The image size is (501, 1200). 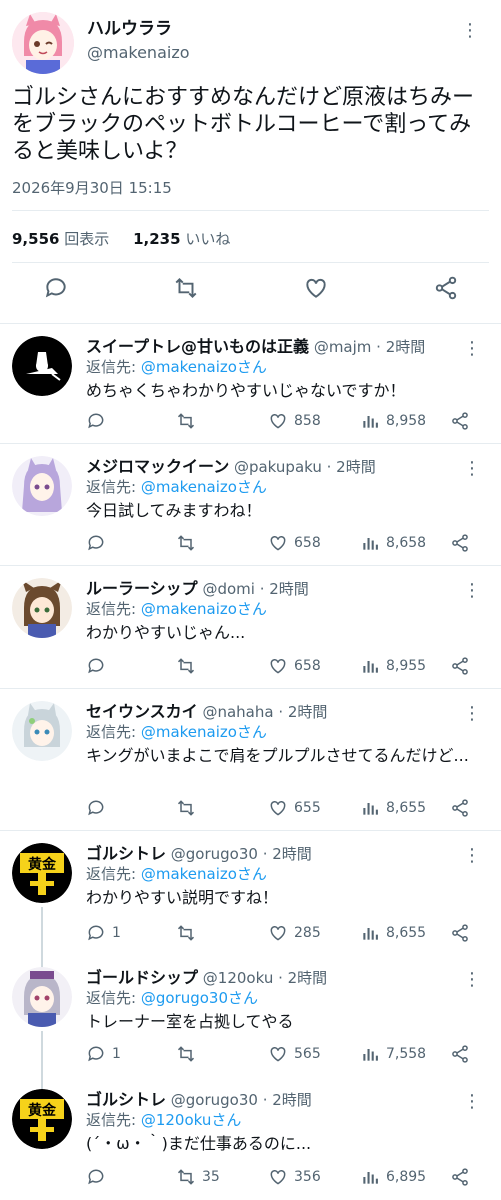 What do you see at coordinates (142, 711) in the screenshot?
I see `display-name: セイウンスカイ` at bounding box center [142, 711].